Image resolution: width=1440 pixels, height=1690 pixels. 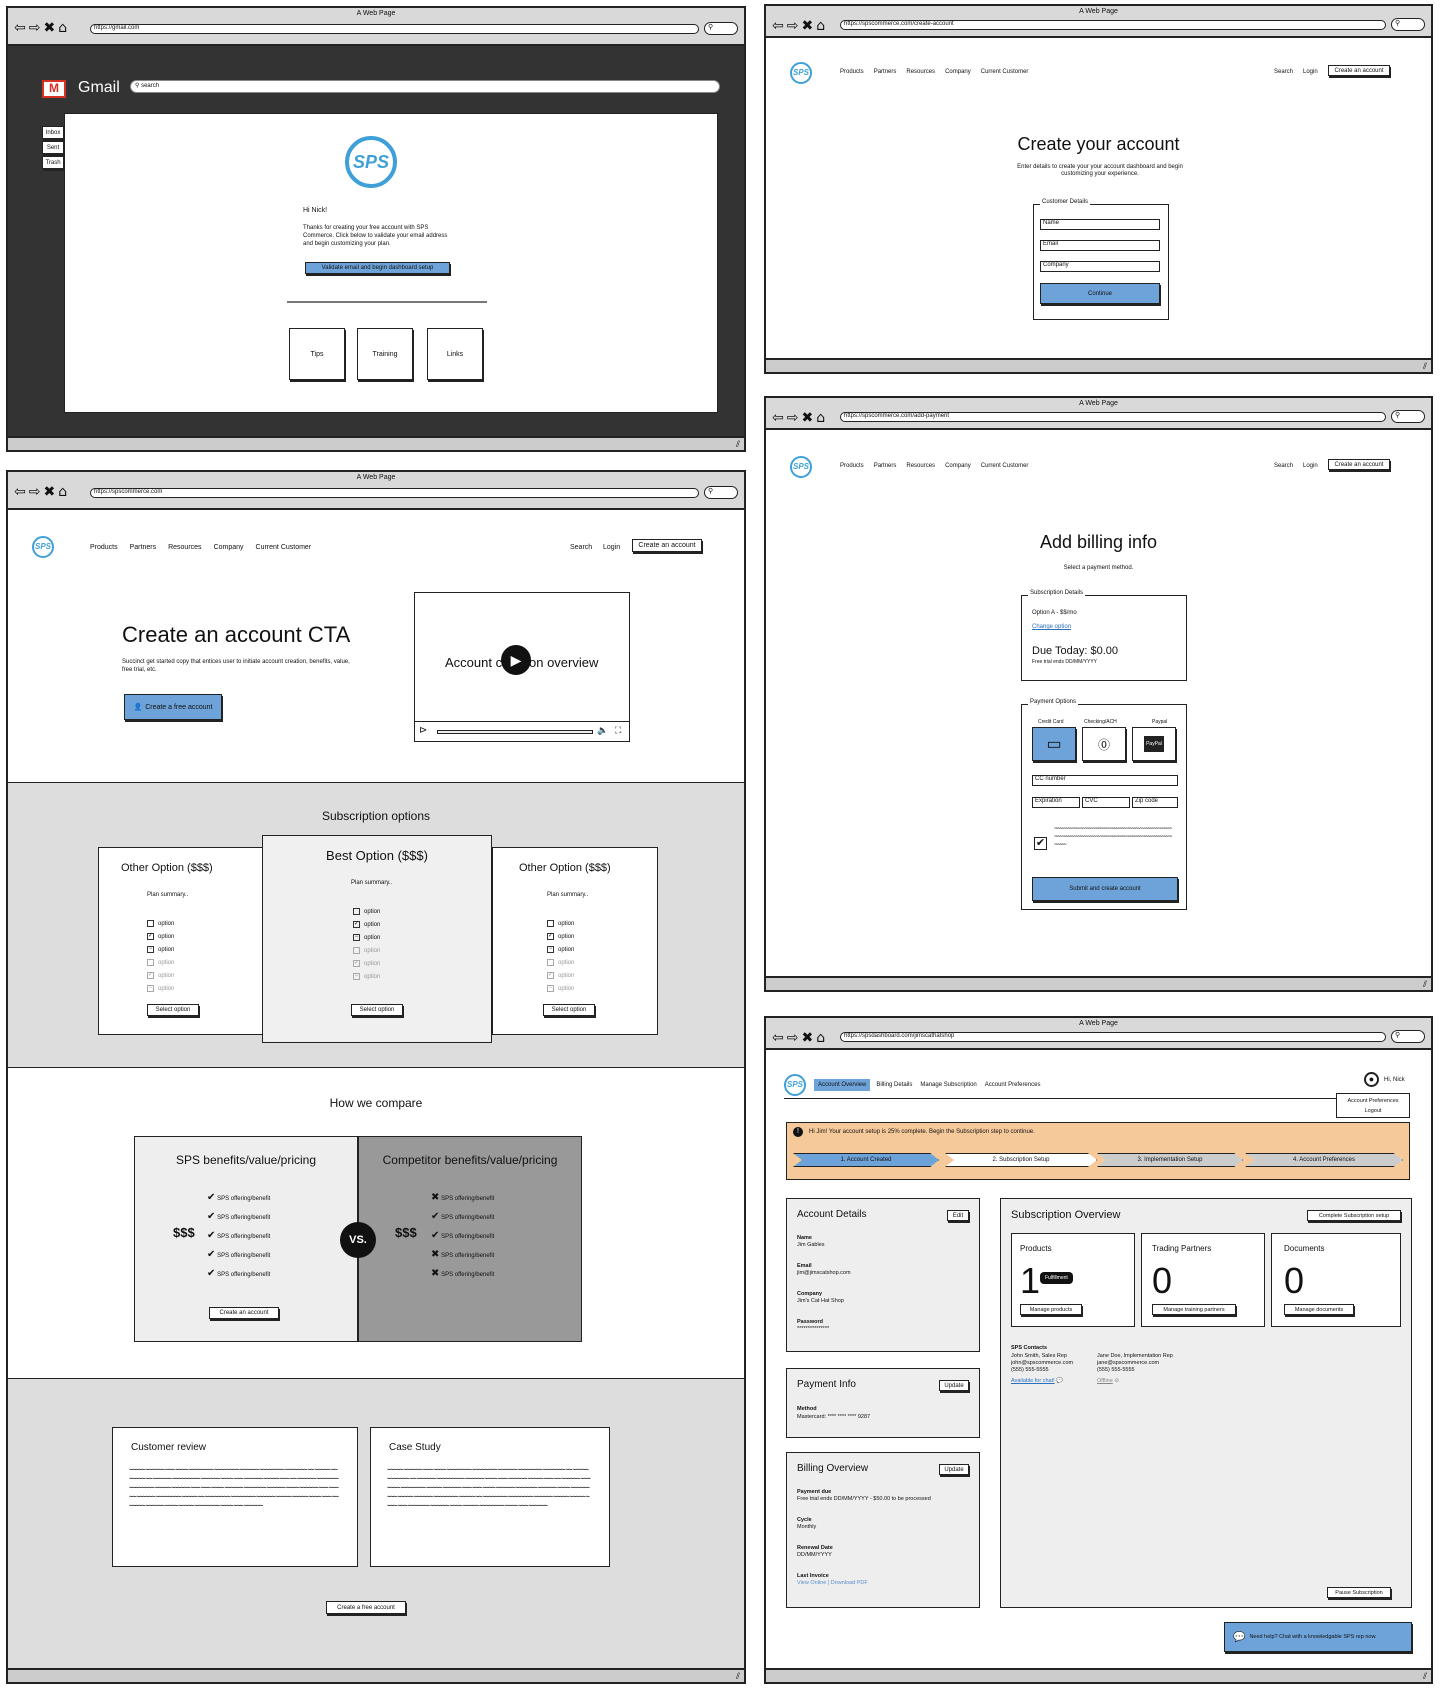 What do you see at coordinates (602, 730) in the screenshot?
I see `volume-icon: 🔈` at bounding box center [602, 730].